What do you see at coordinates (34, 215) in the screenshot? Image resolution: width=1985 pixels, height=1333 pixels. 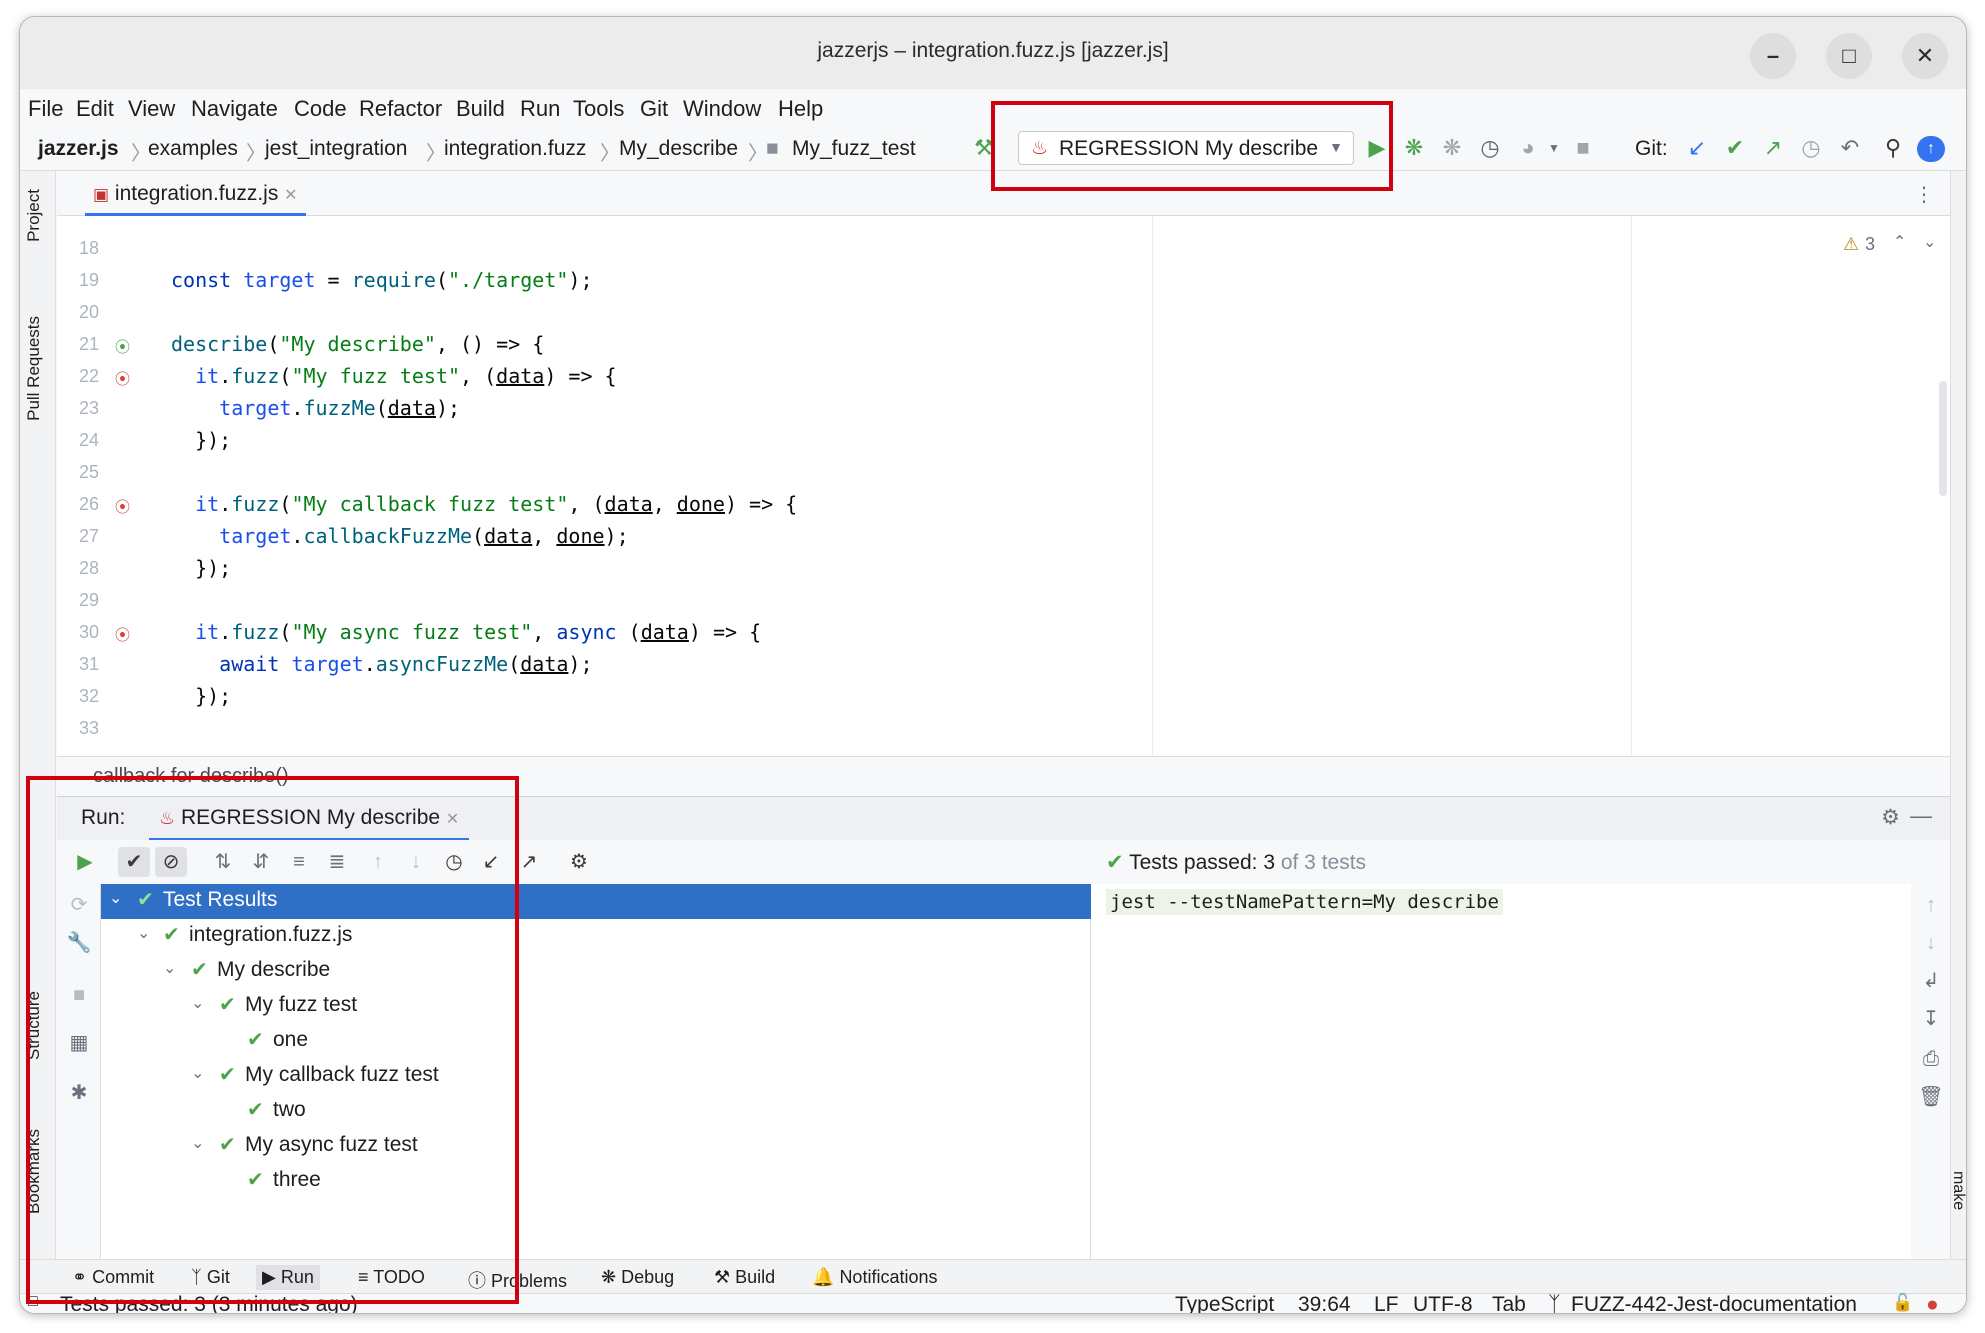 I see `tool-tab-project: Project` at bounding box center [34, 215].